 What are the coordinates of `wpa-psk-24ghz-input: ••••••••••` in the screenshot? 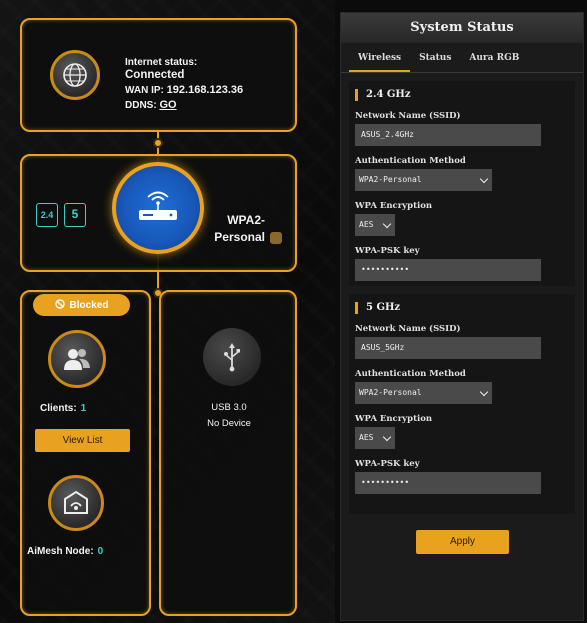 It's located at (448, 270).